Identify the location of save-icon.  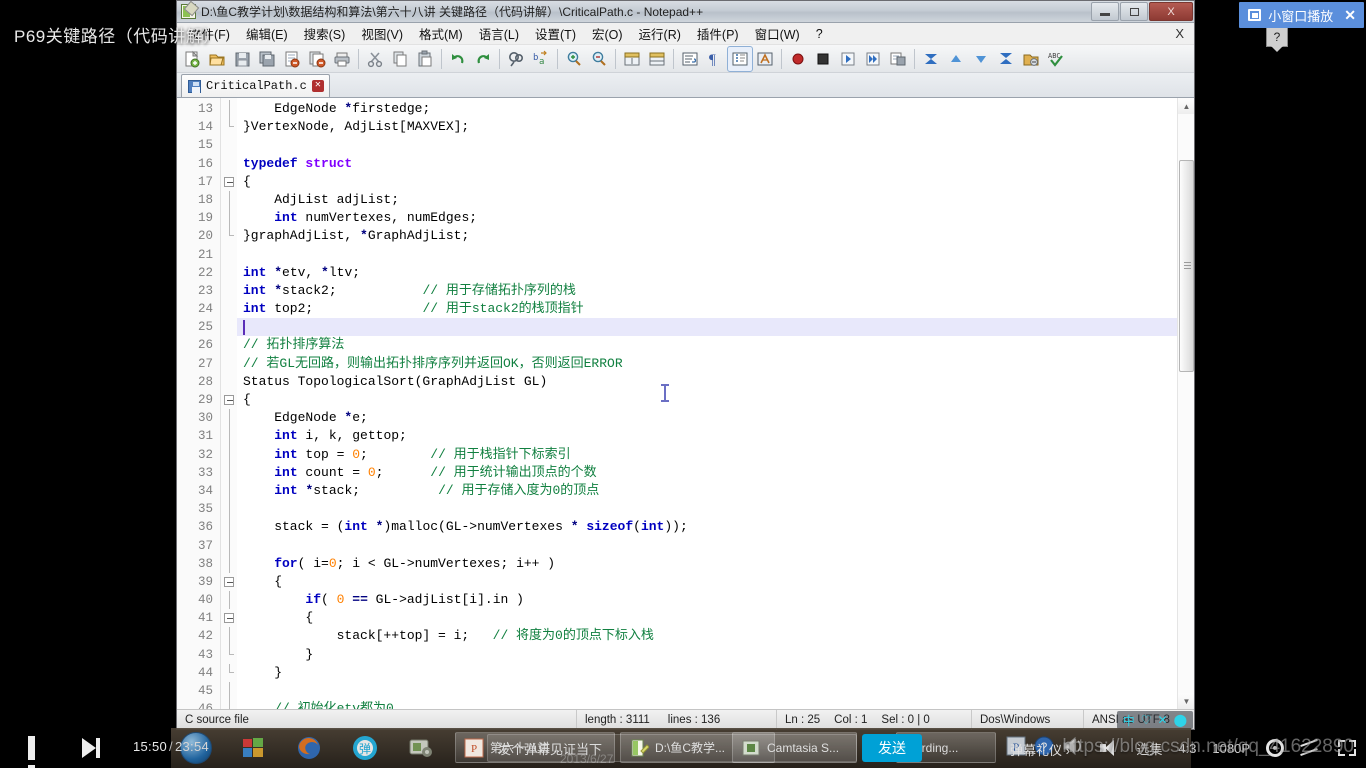
(242, 59).